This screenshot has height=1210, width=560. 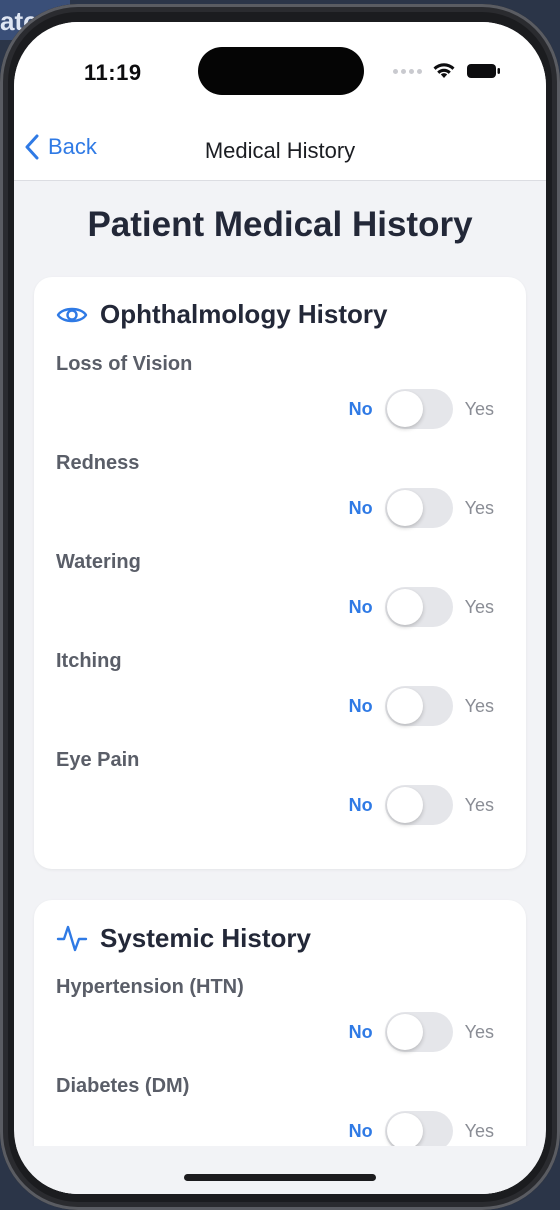 What do you see at coordinates (72, 938) in the screenshot?
I see `activity-icon` at bounding box center [72, 938].